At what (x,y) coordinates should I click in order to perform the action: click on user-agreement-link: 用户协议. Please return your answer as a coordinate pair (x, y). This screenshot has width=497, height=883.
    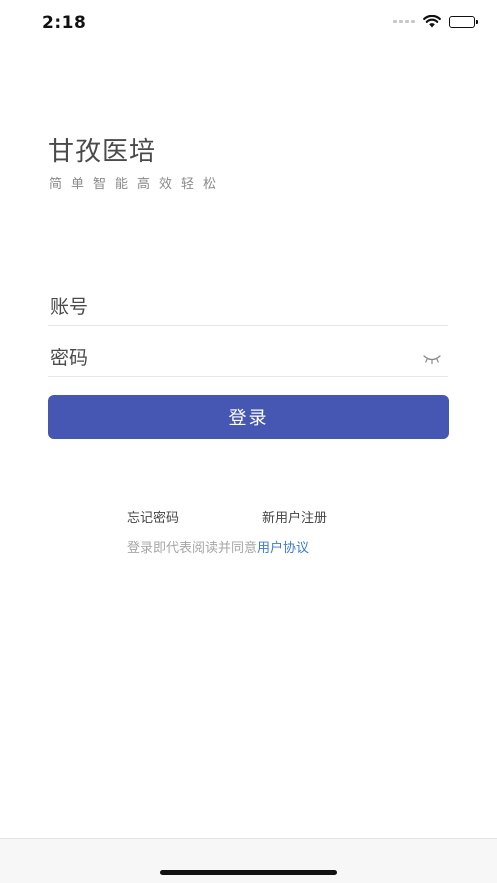
    Looking at the image, I should click on (283, 548).